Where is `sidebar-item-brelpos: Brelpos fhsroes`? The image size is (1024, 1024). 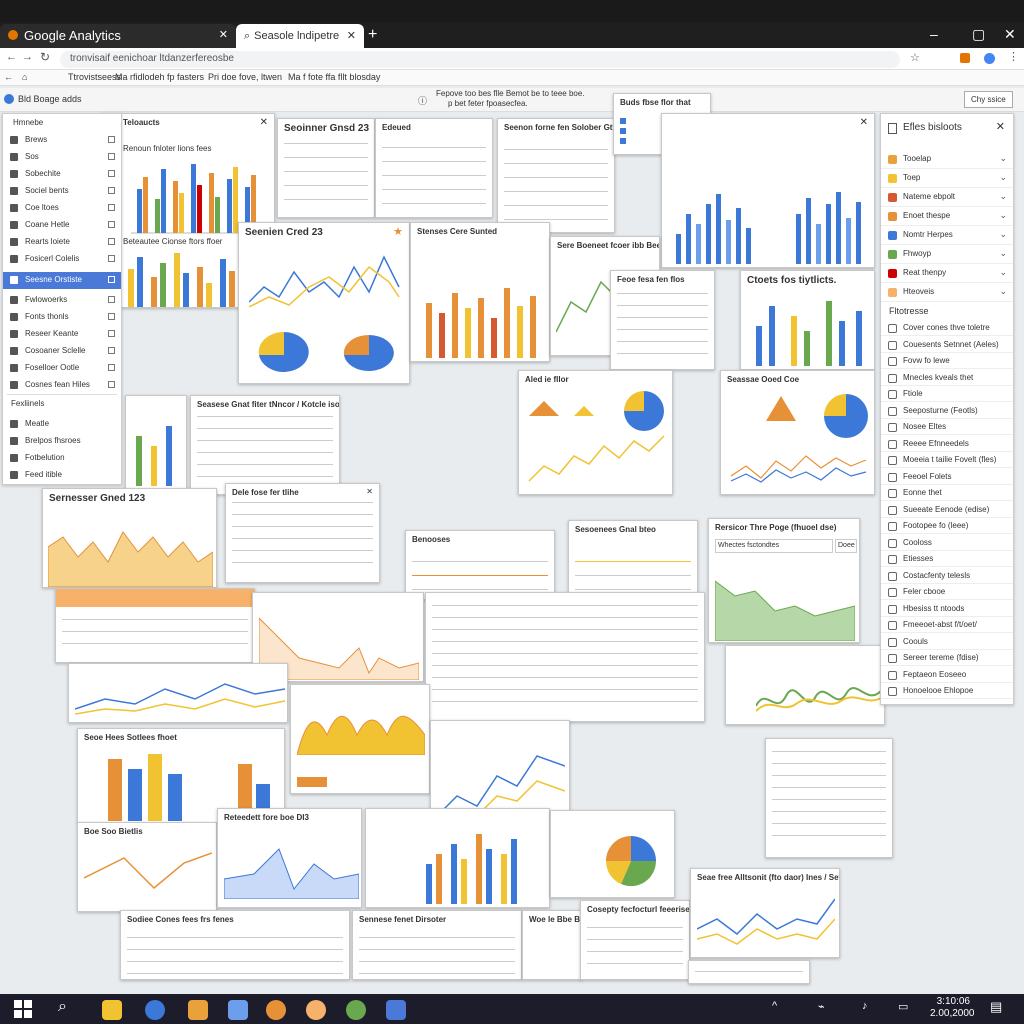
sidebar-item-brelpos: Brelpos fhsroes is located at coordinates (62, 441).